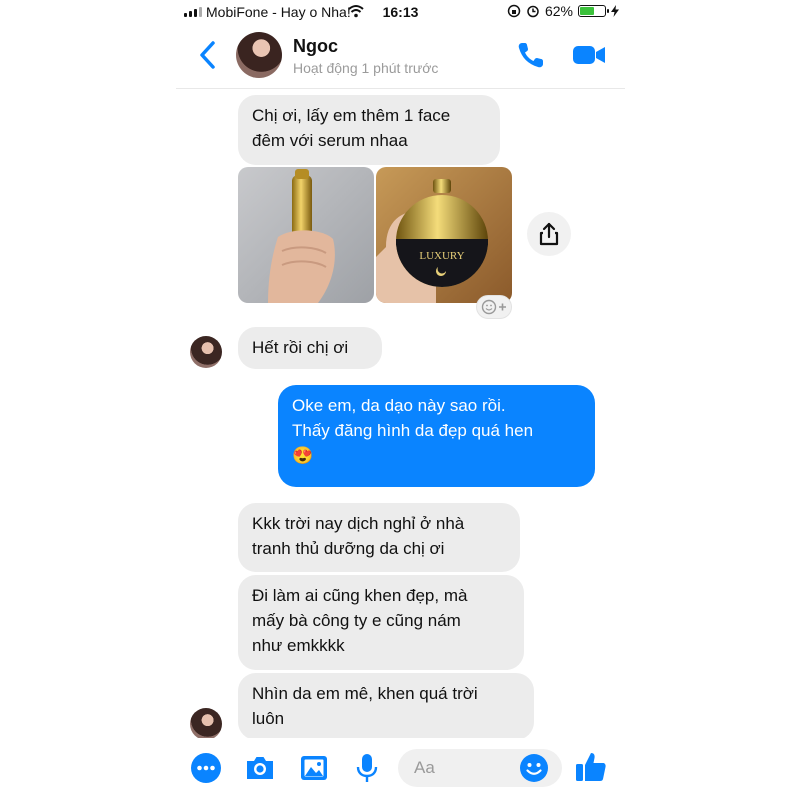 The width and height of the screenshot is (800, 800). What do you see at coordinates (367, 768) in the screenshot?
I see `microphone-icon` at bounding box center [367, 768].